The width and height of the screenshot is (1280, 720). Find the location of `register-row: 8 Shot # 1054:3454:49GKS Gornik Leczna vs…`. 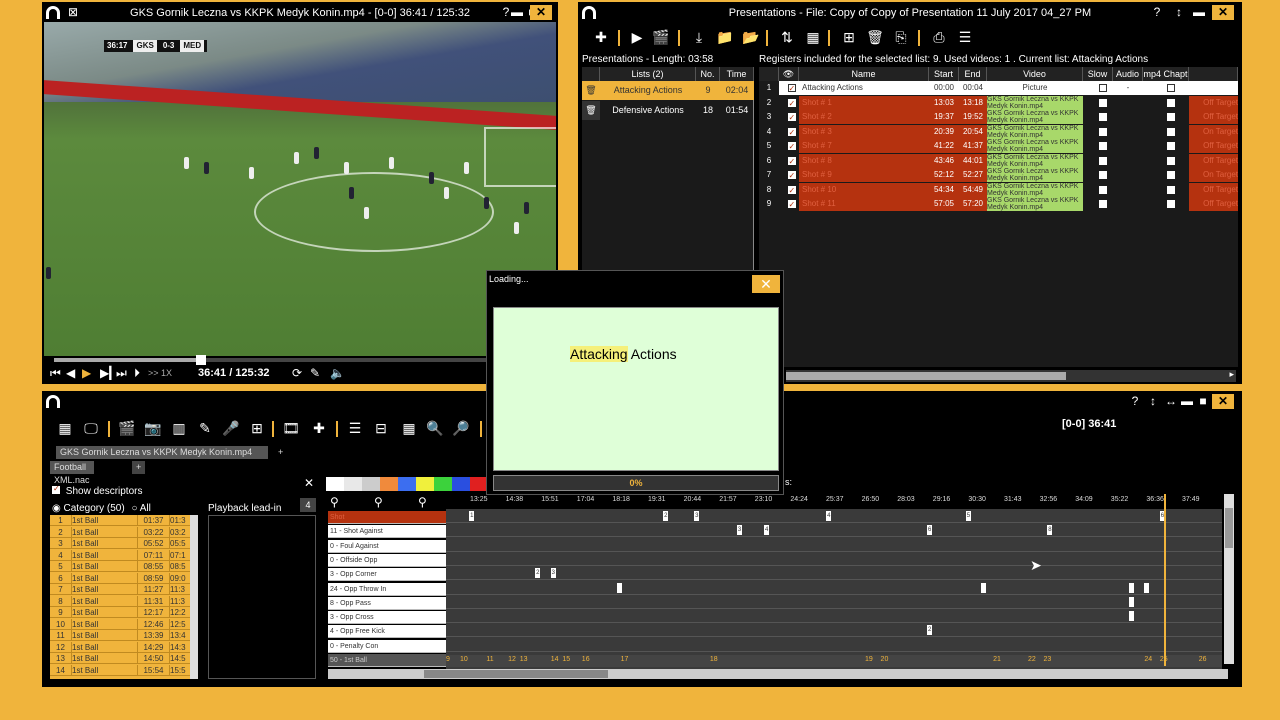

register-row: 8 Shot # 1054:3454:49GKS Gornik Leczna vs… is located at coordinates (998, 189).